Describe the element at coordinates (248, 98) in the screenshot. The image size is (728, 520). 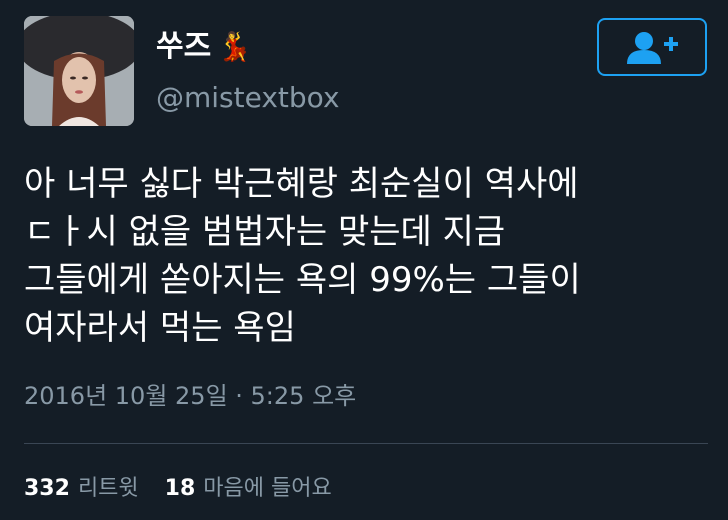
I see `user-handle: @mistextbox` at that location.